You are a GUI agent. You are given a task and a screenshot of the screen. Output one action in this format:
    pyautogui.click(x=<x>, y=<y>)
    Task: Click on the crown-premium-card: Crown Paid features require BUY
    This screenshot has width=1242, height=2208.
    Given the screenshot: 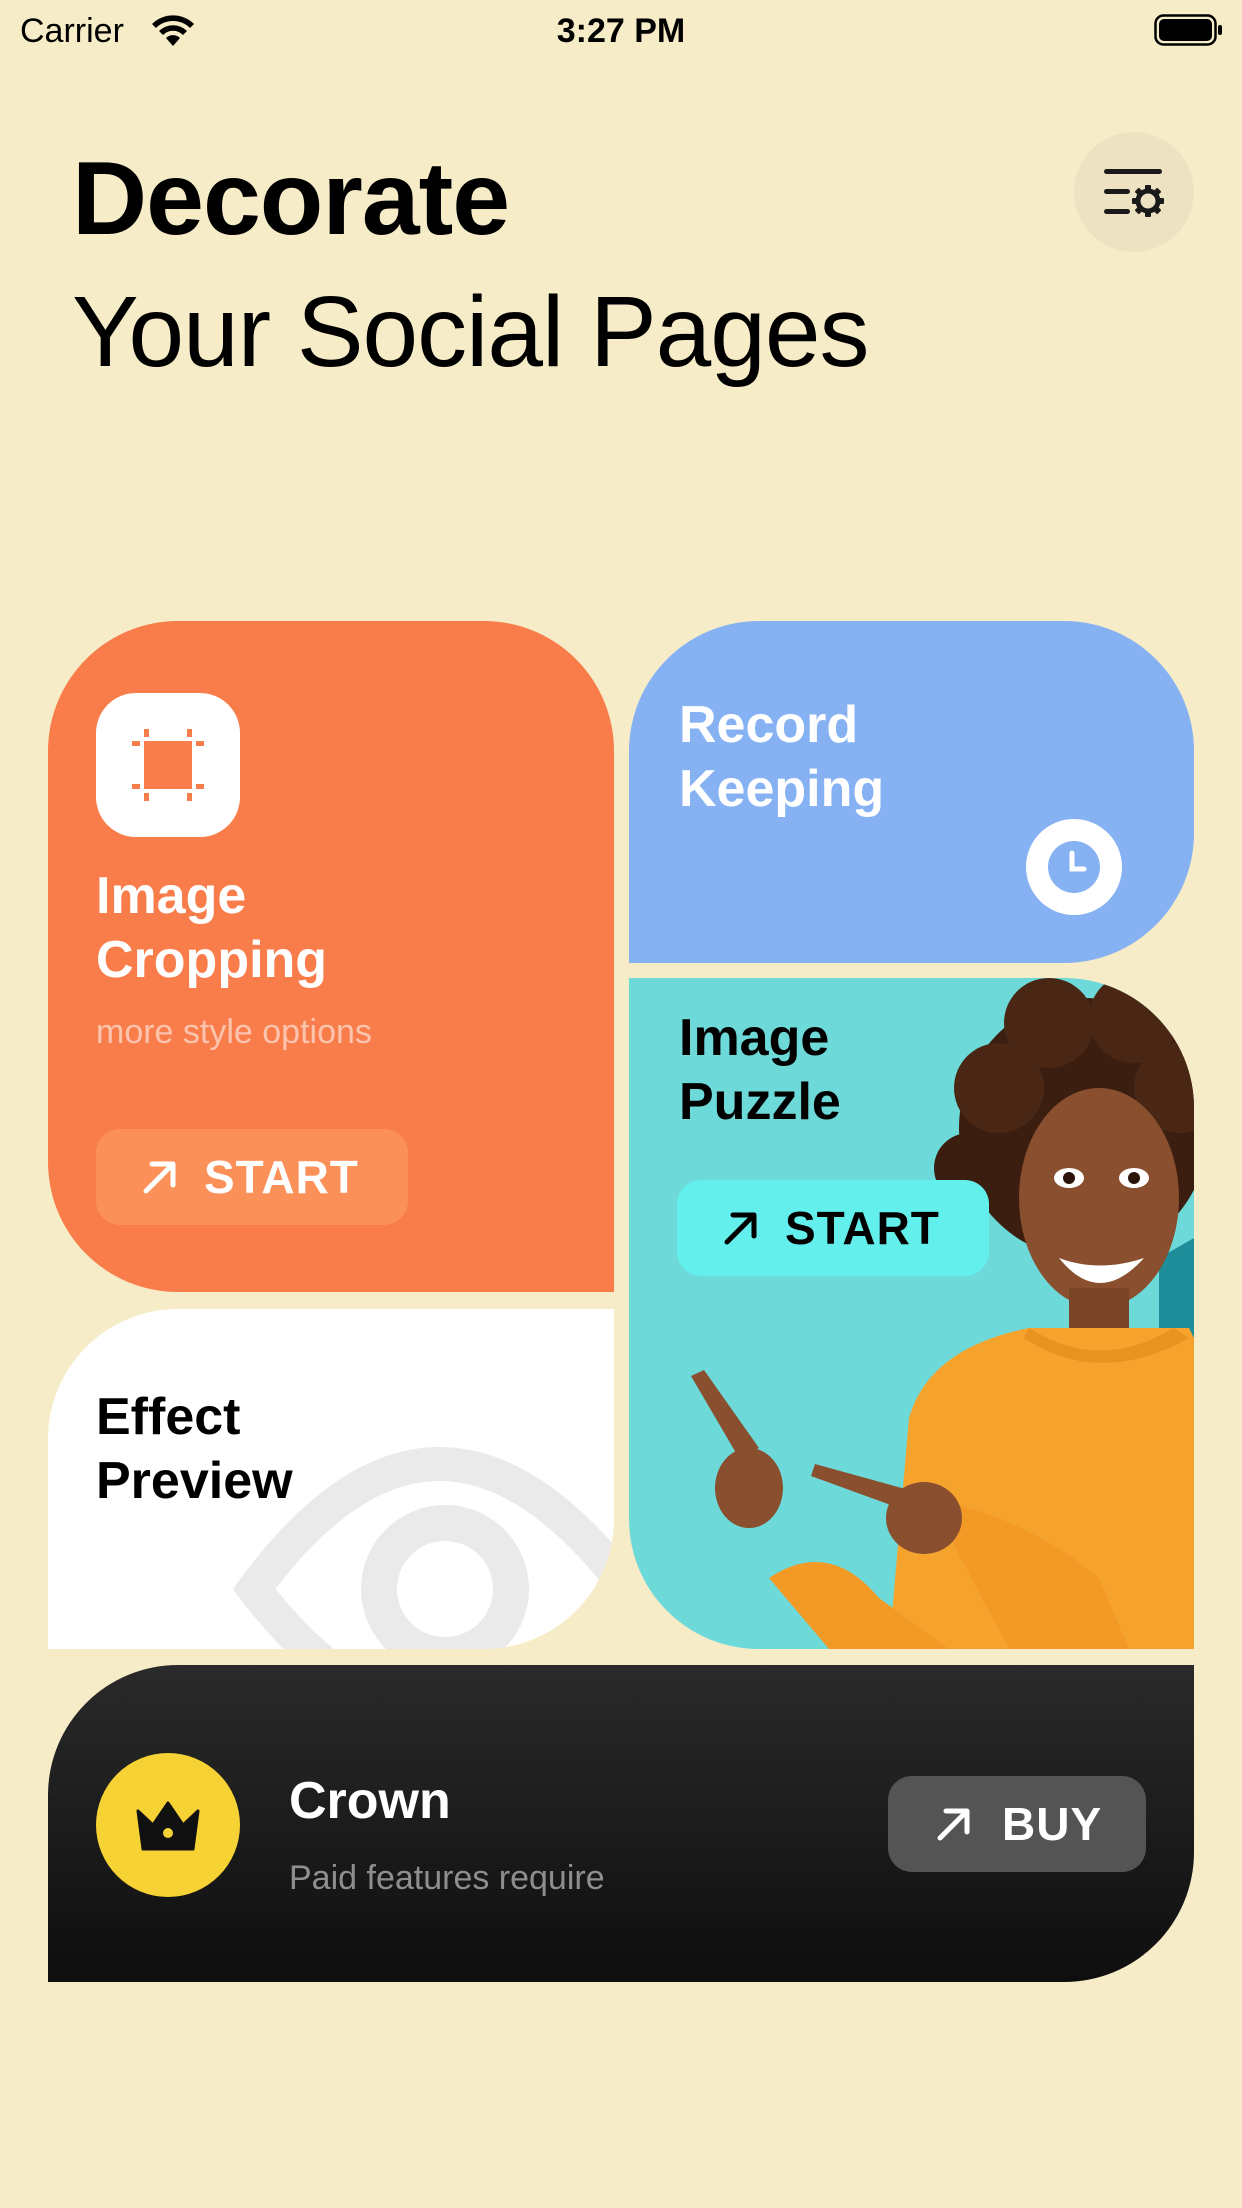 What is the action you would take?
    pyautogui.click(x=621, y=1823)
    